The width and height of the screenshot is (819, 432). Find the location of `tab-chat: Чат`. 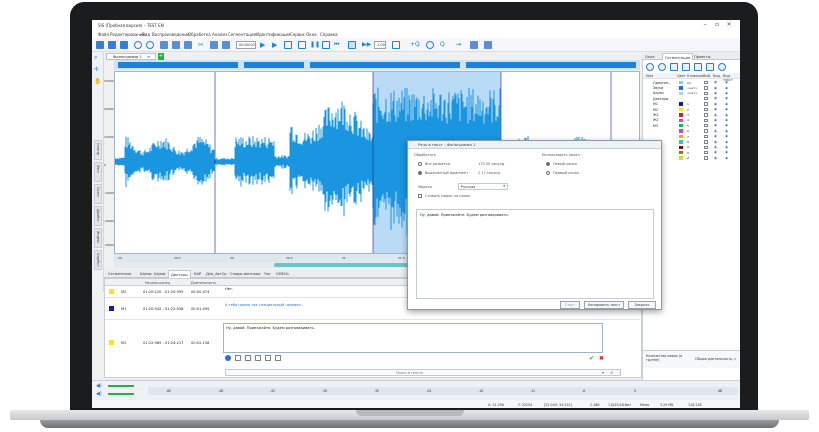

tab-chat: Чат is located at coordinates (267, 274).